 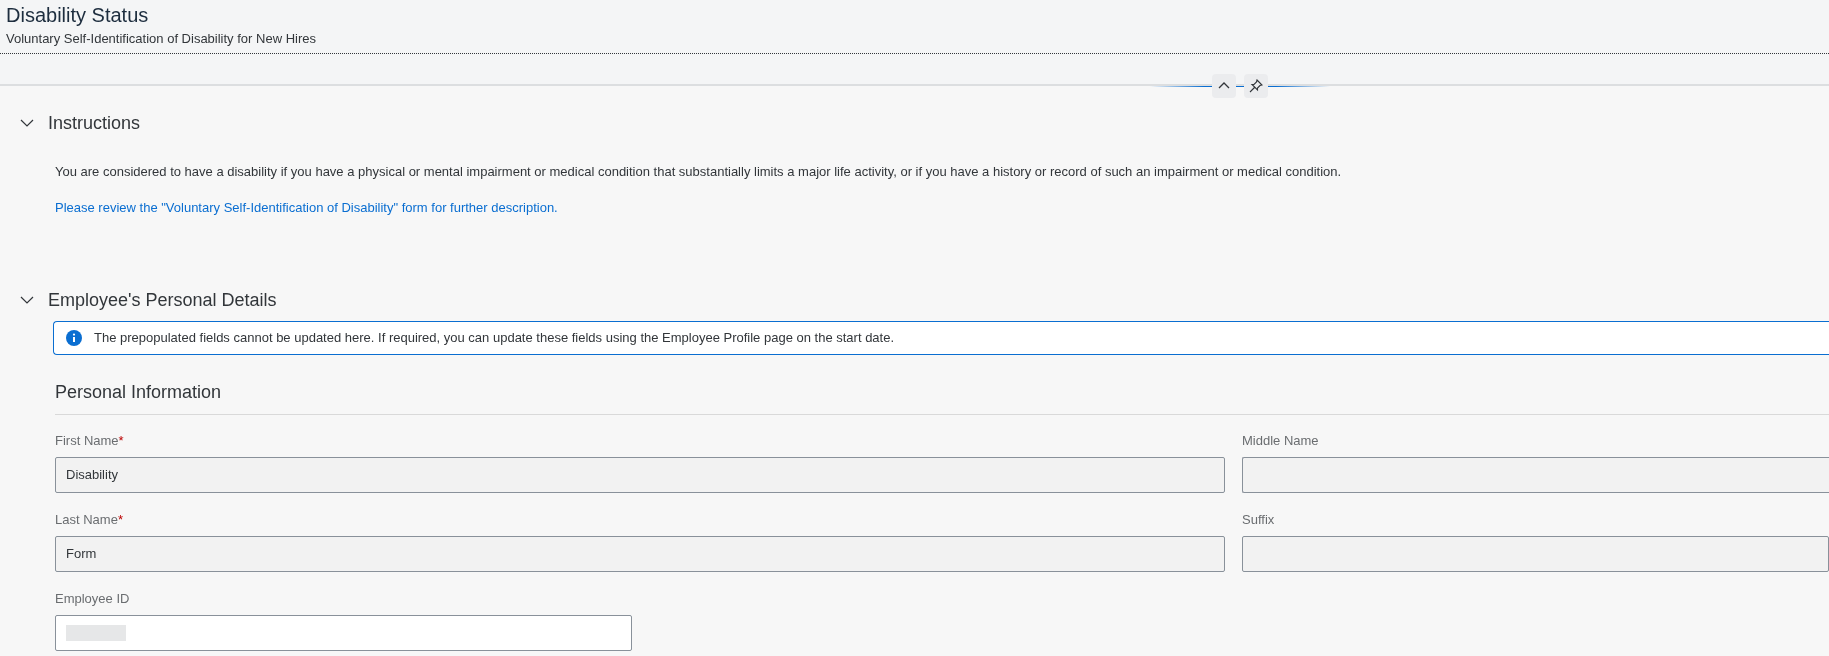 What do you see at coordinates (1224, 86) in the screenshot?
I see `collapse-header-button` at bounding box center [1224, 86].